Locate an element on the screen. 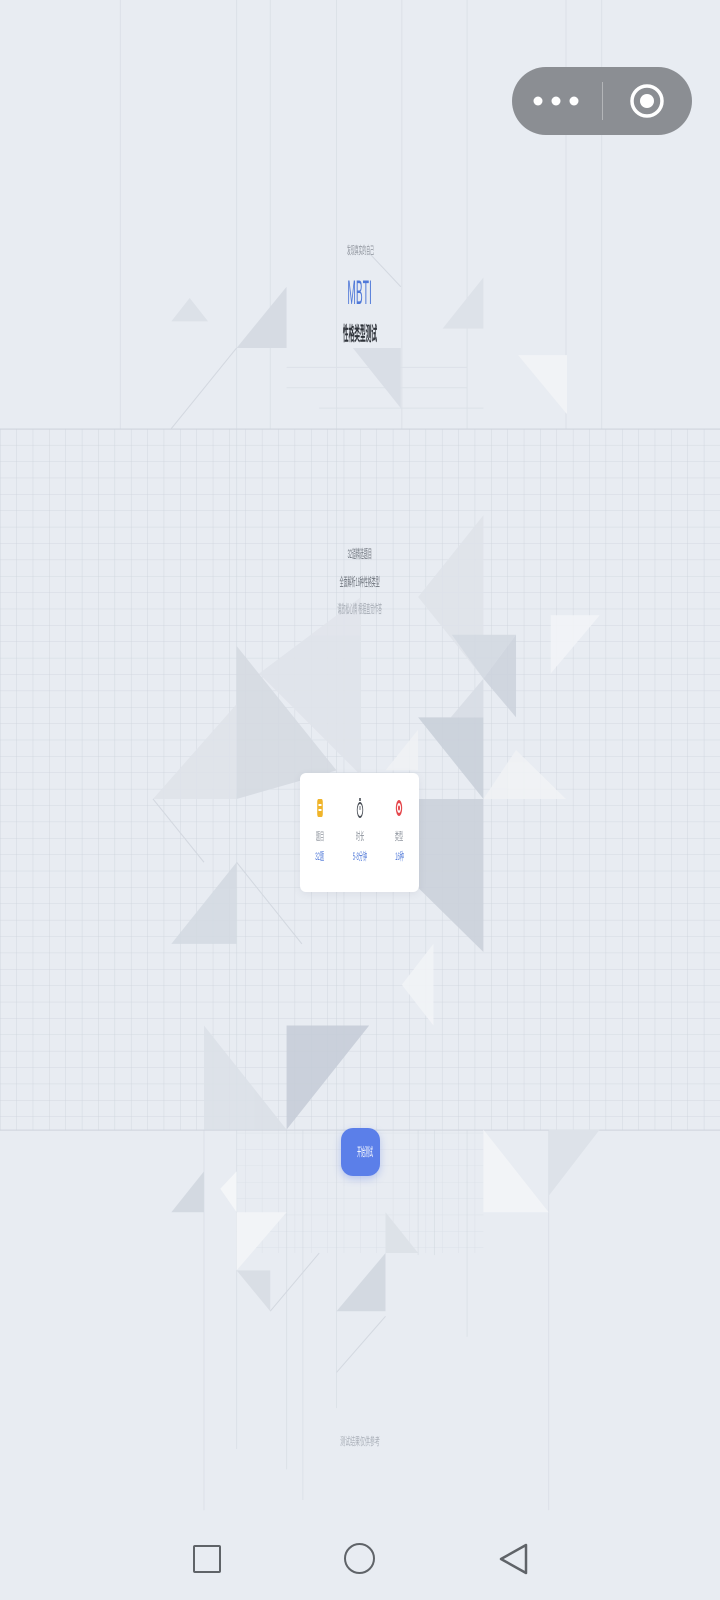 The height and width of the screenshot is (1600, 720). home-button circle-icon is located at coordinates (359, 1558).